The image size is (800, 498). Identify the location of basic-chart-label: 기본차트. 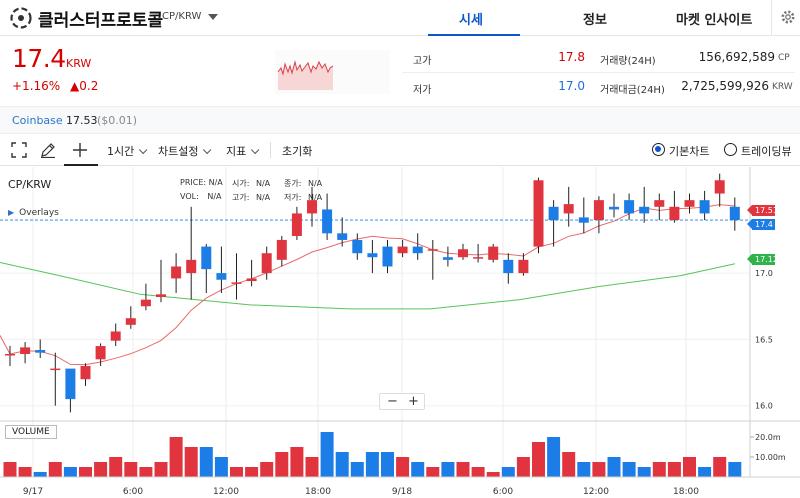
(689, 151).